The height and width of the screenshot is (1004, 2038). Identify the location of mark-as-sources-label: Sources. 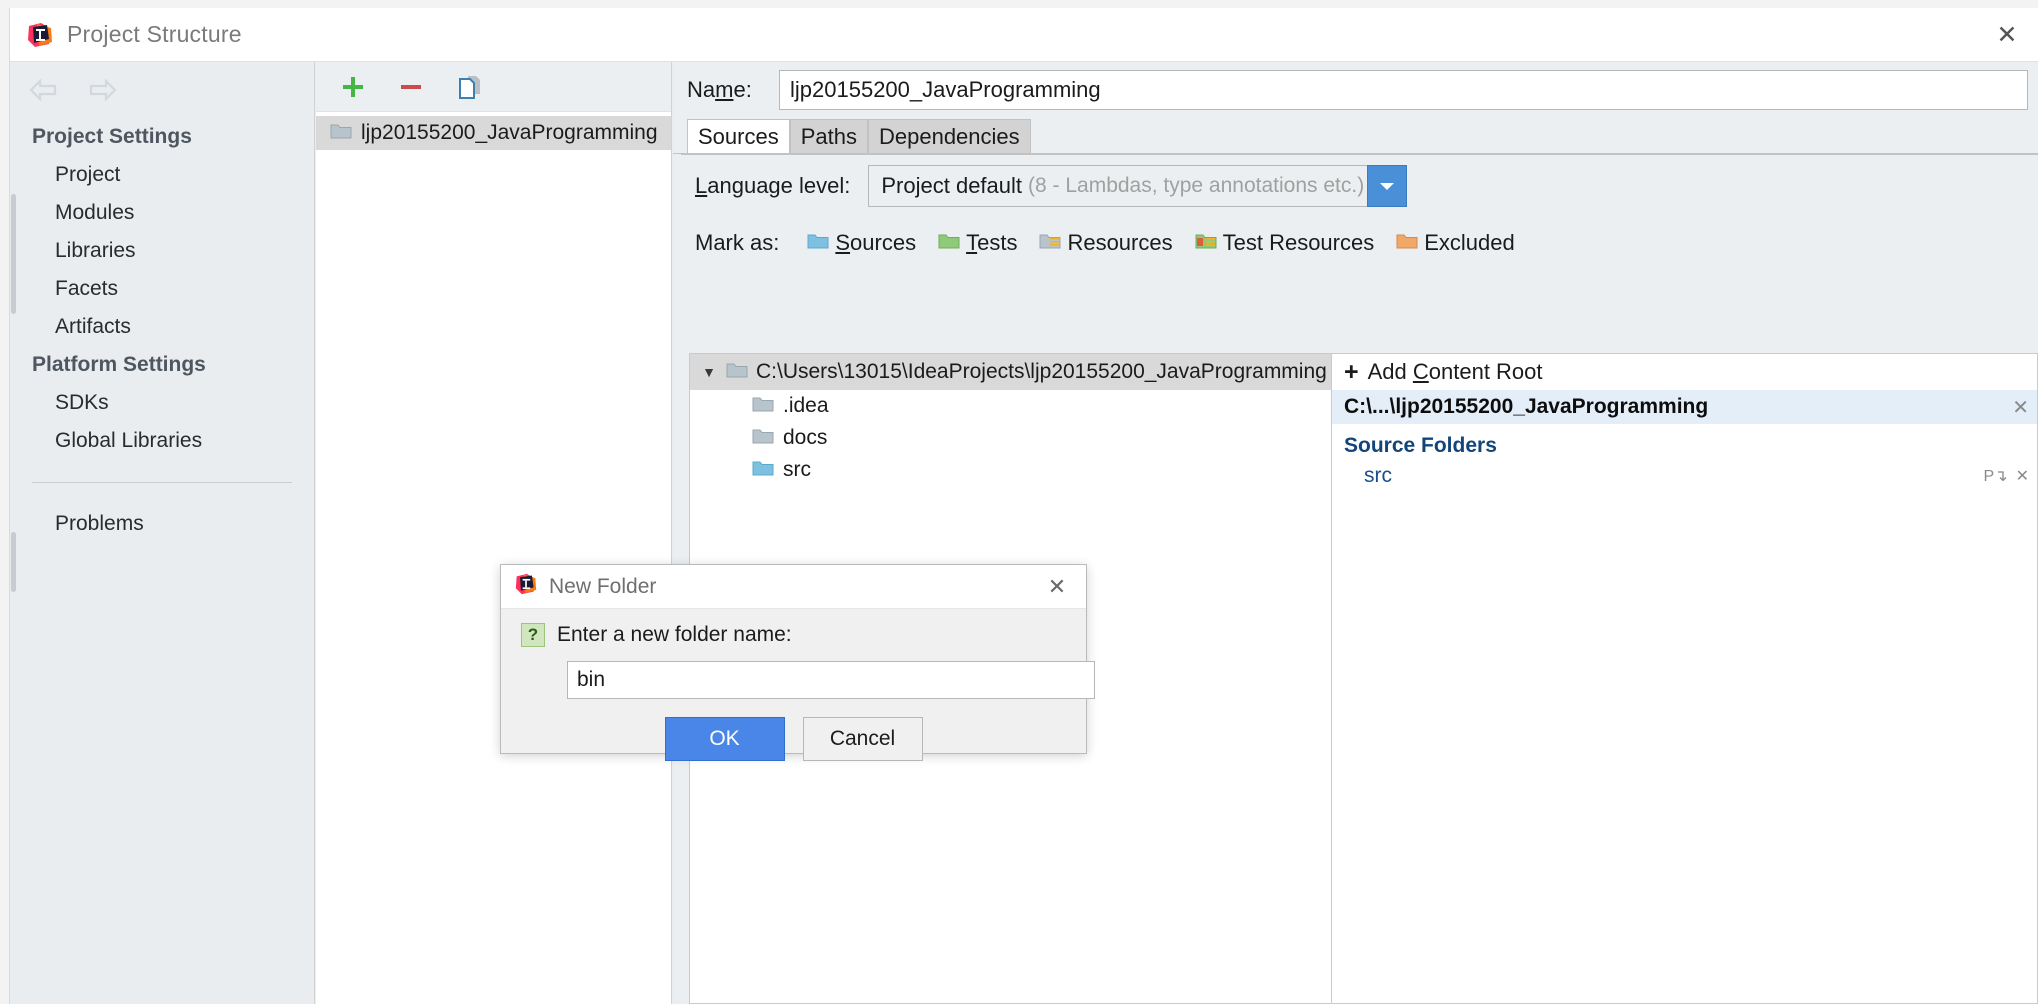
(876, 242).